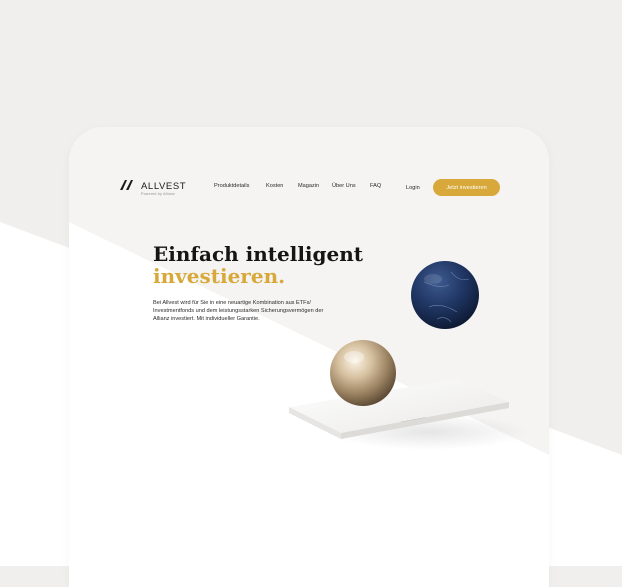 The height and width of the screenshot is (587, 622). I want to click on marble-sphere, so click(445, 295).